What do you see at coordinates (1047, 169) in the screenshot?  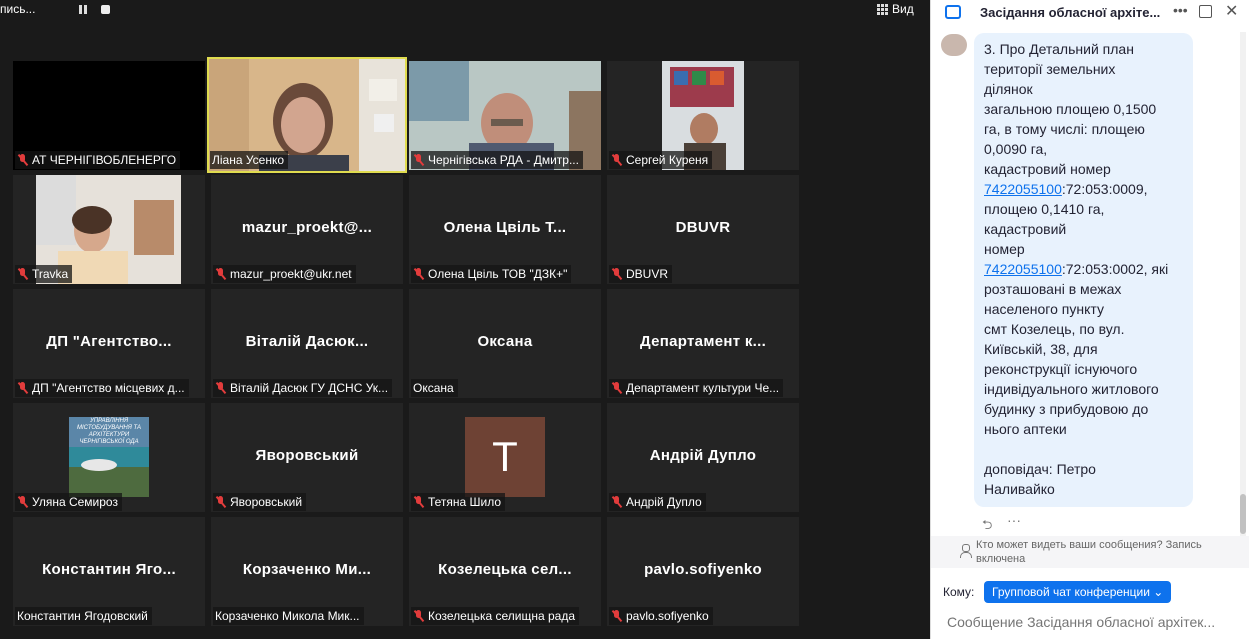 I see `message-line: кадастровий номер` at bounding box center [1047, 169].